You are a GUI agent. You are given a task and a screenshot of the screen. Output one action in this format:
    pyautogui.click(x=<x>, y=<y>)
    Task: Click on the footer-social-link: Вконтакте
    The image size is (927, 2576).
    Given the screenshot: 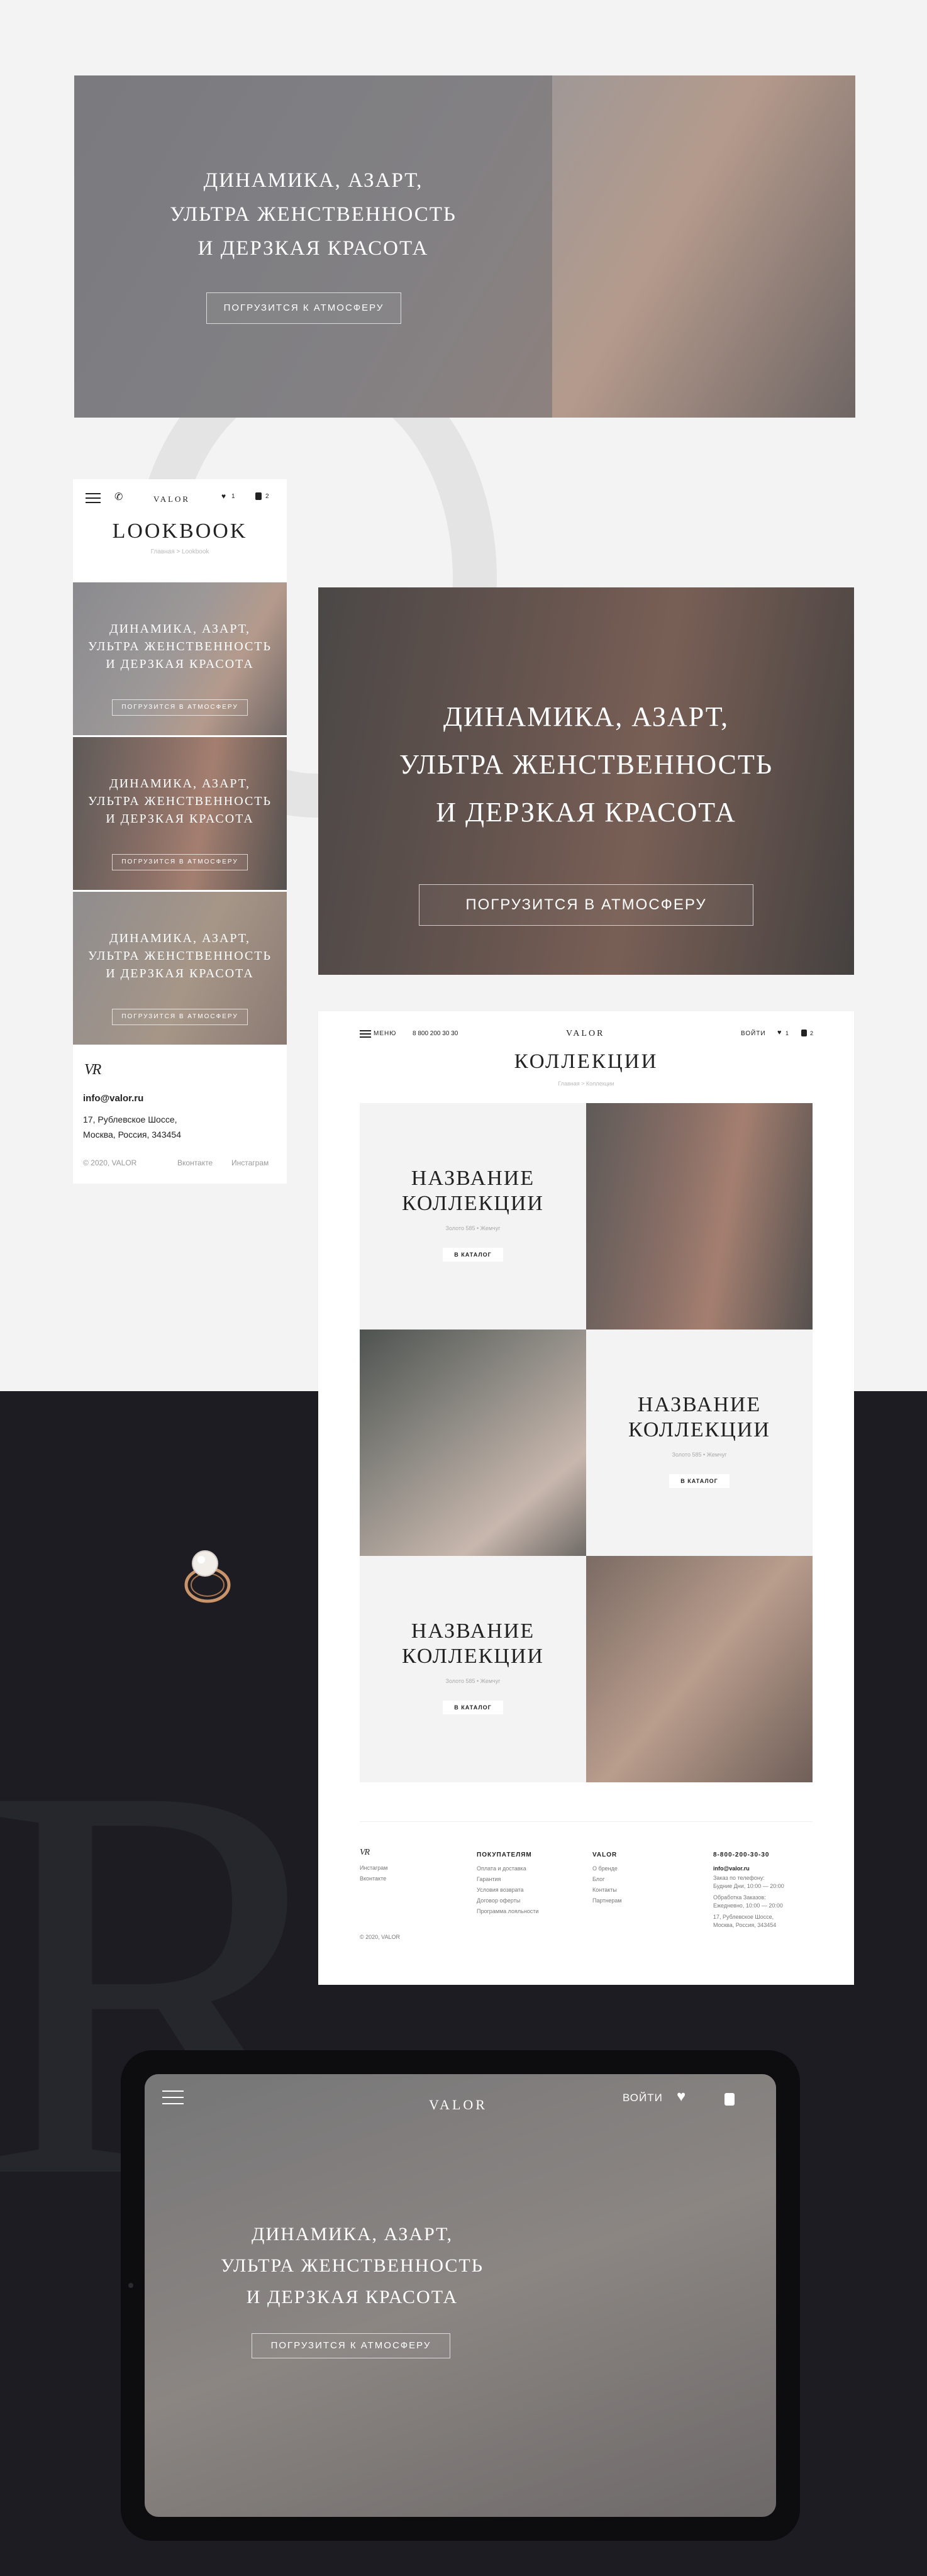 What is the action you would take?
    pyautogui.click(x=373, y=1879)
    